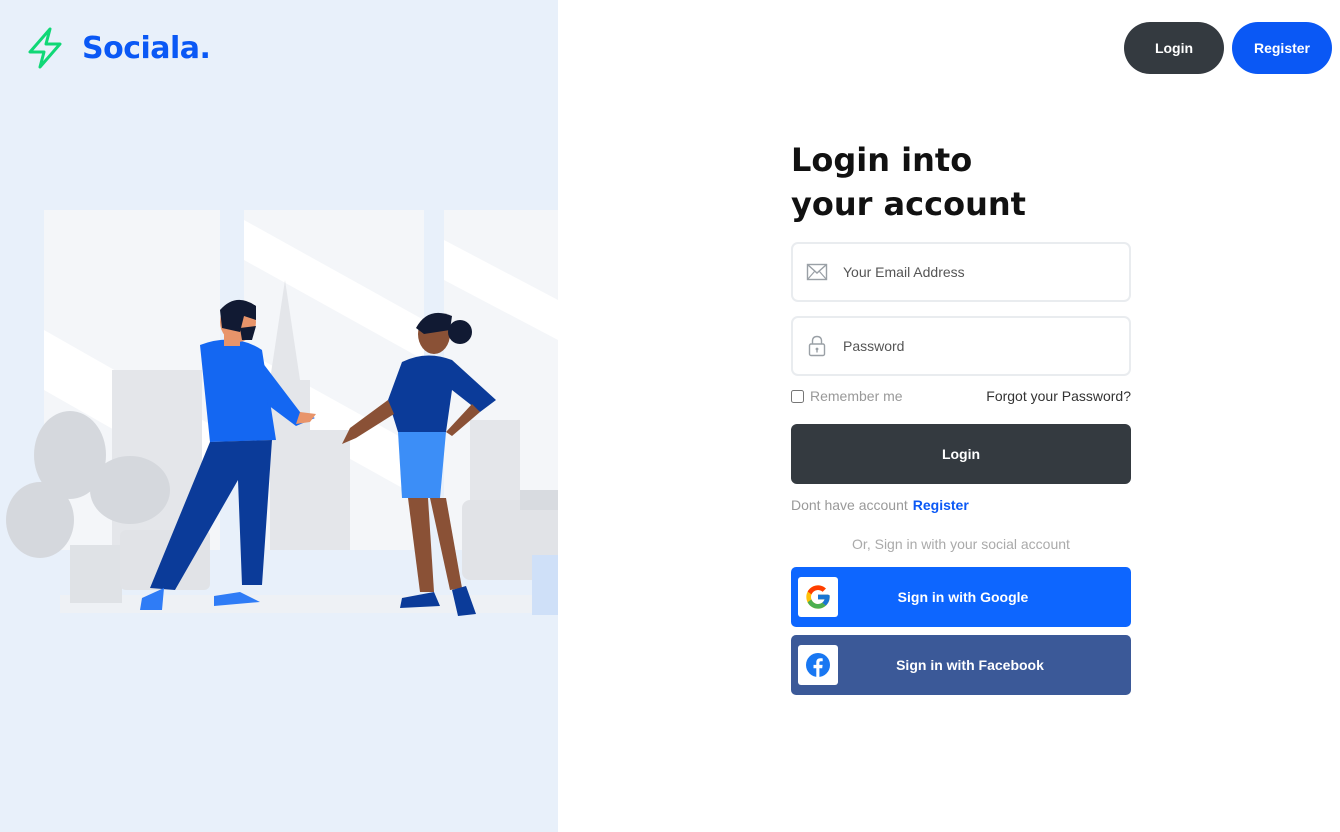 This screenshot has height=832, width=1340. What do you see at coordinates (797, 396) in the screenshot?
I see `remember-checkbox` at bounding box center [797, 396].